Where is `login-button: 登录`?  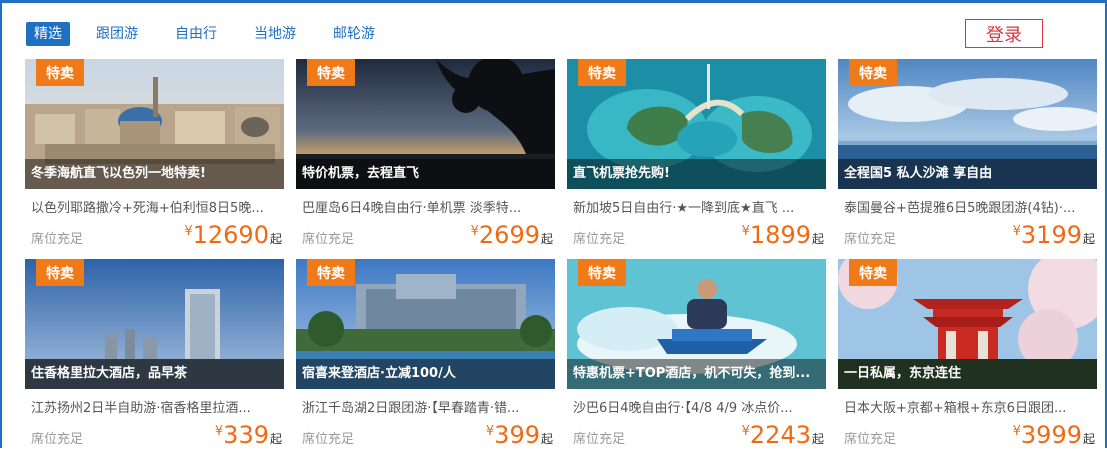 login-button: 登录 is located at coordinates (1004, 33).